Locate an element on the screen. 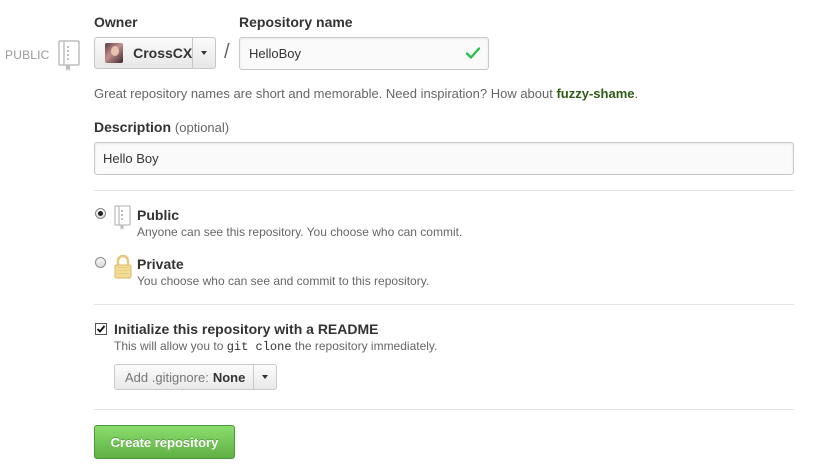  public-badge: PUBLIC is located at coordinates (42, 55).